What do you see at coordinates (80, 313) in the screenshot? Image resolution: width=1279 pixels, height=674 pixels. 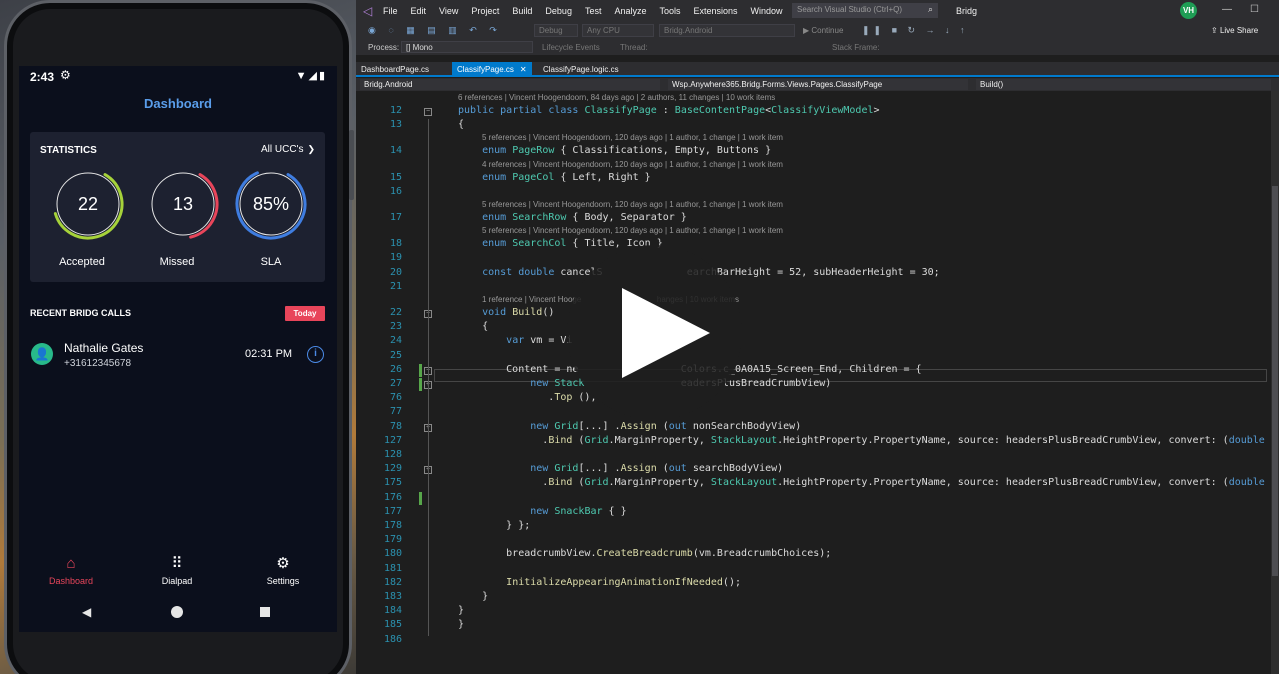 I see `recent-calls-title: RECENT BRIDG CALLS` at bounding box center [80, 313].